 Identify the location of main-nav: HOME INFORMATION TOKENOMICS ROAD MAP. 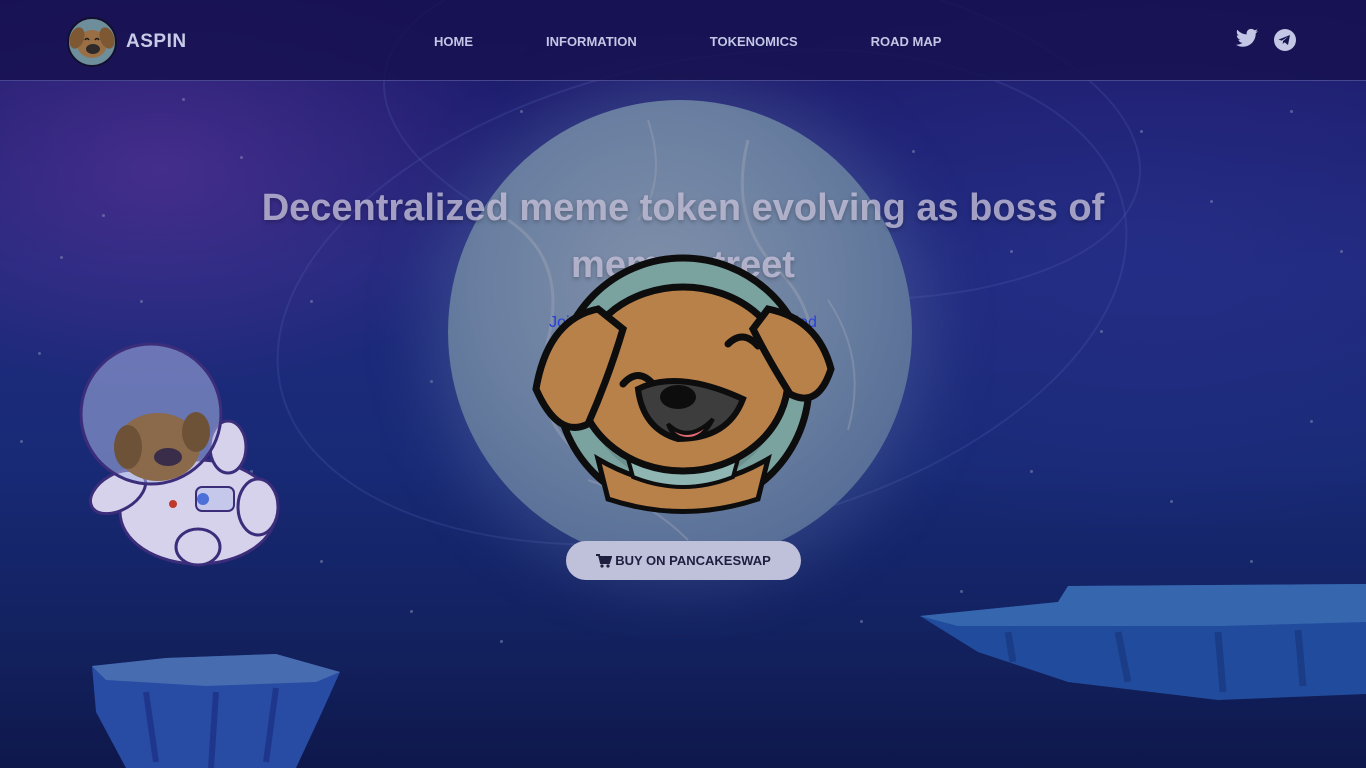
(724, 41).